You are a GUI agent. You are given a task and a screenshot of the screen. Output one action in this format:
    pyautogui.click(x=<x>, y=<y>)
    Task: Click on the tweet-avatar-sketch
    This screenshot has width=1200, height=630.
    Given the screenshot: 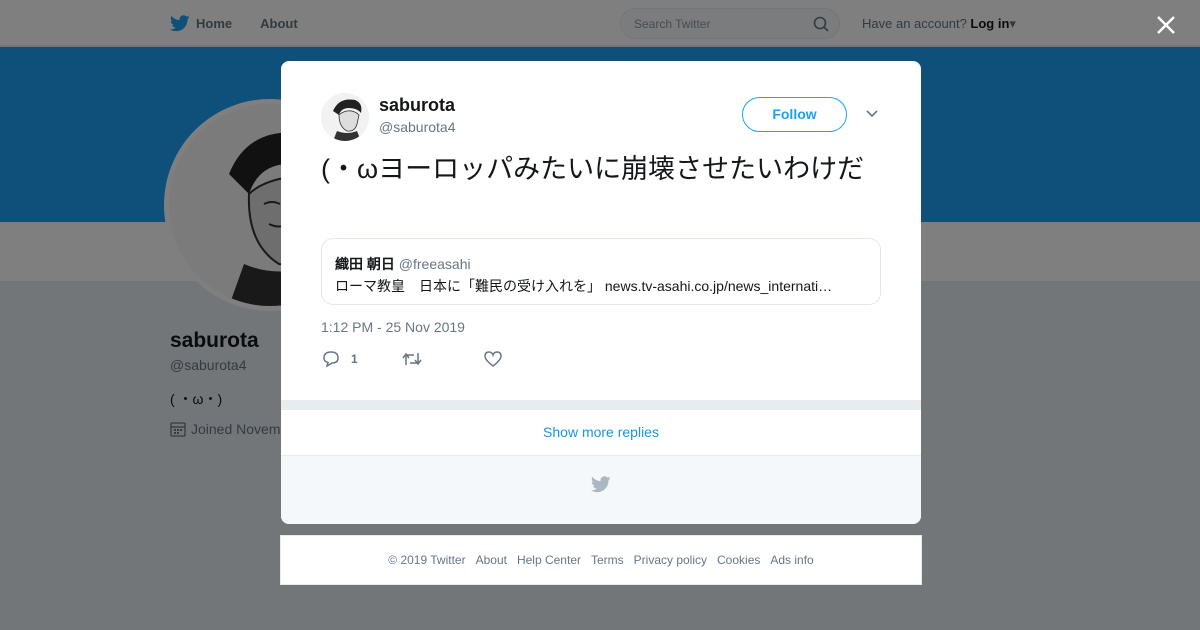 What is the action you would take?
    pyautogui.click(x=345, y=117)
    